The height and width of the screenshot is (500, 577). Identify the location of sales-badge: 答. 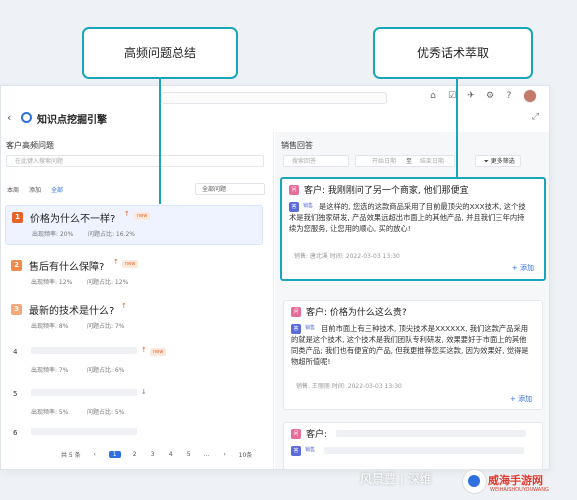
(296, 451).